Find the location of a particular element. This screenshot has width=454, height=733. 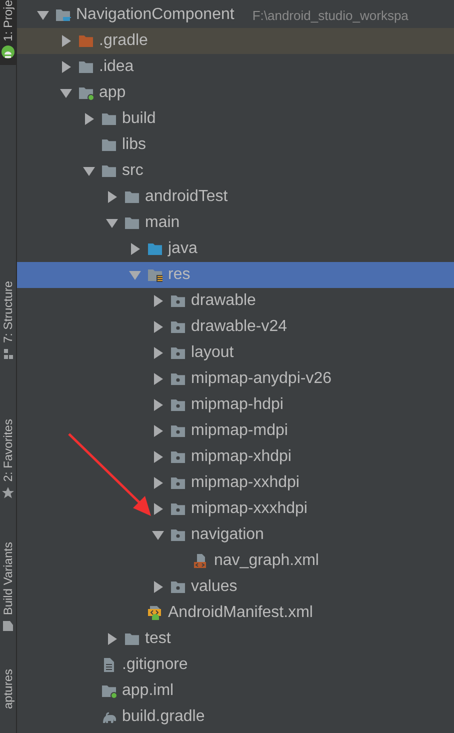

tool-window-tab: aptures is located at coordinates (8, 692).